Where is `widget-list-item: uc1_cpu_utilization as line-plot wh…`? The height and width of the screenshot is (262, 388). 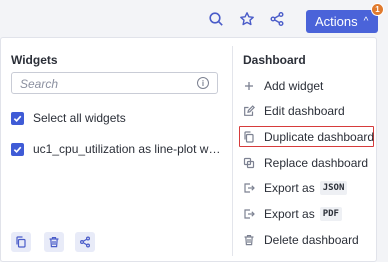
widget-list-item: uc1_cpu_utilization as line-plot wh… is located at coordinates (118, 149).